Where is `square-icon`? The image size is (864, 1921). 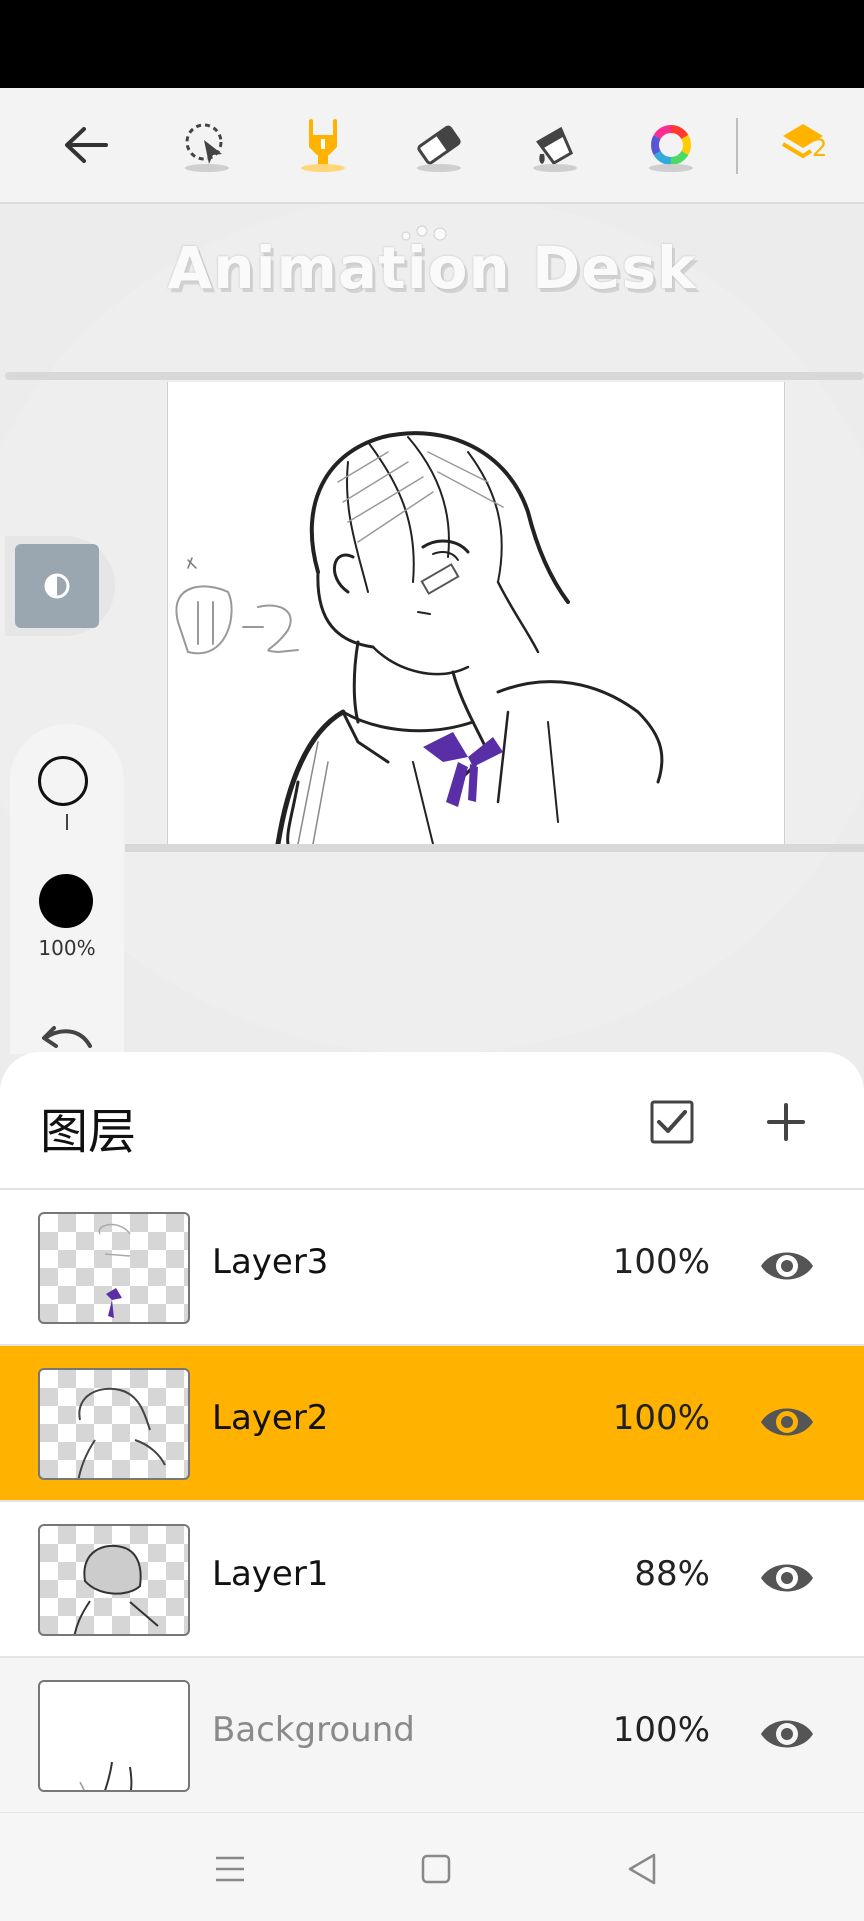 square-icon is located at coordinates (436, 1869).